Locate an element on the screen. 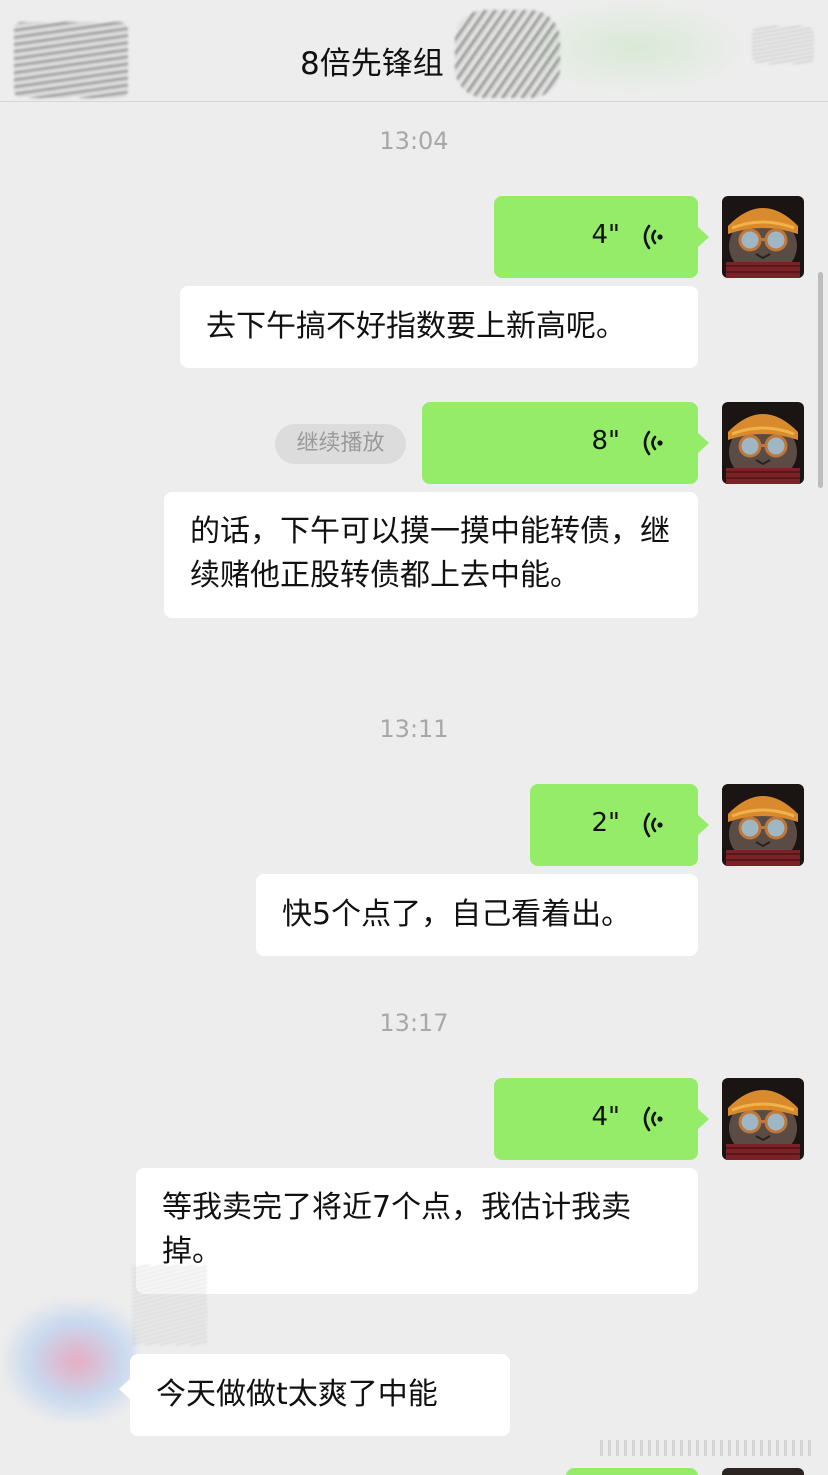 This screenshot has height=1475, width=828. scrollbar is located at coordinates (820, 380).